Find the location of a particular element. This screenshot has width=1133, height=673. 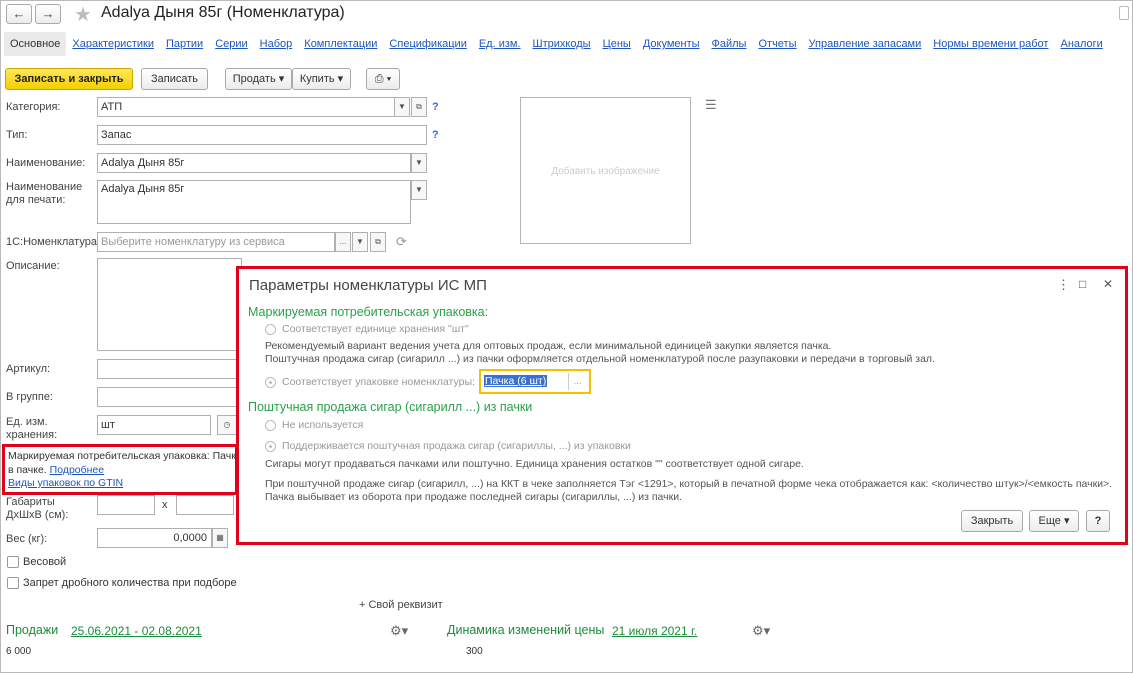

weight-field: 0,0000 is located at coordinates (154, 538).